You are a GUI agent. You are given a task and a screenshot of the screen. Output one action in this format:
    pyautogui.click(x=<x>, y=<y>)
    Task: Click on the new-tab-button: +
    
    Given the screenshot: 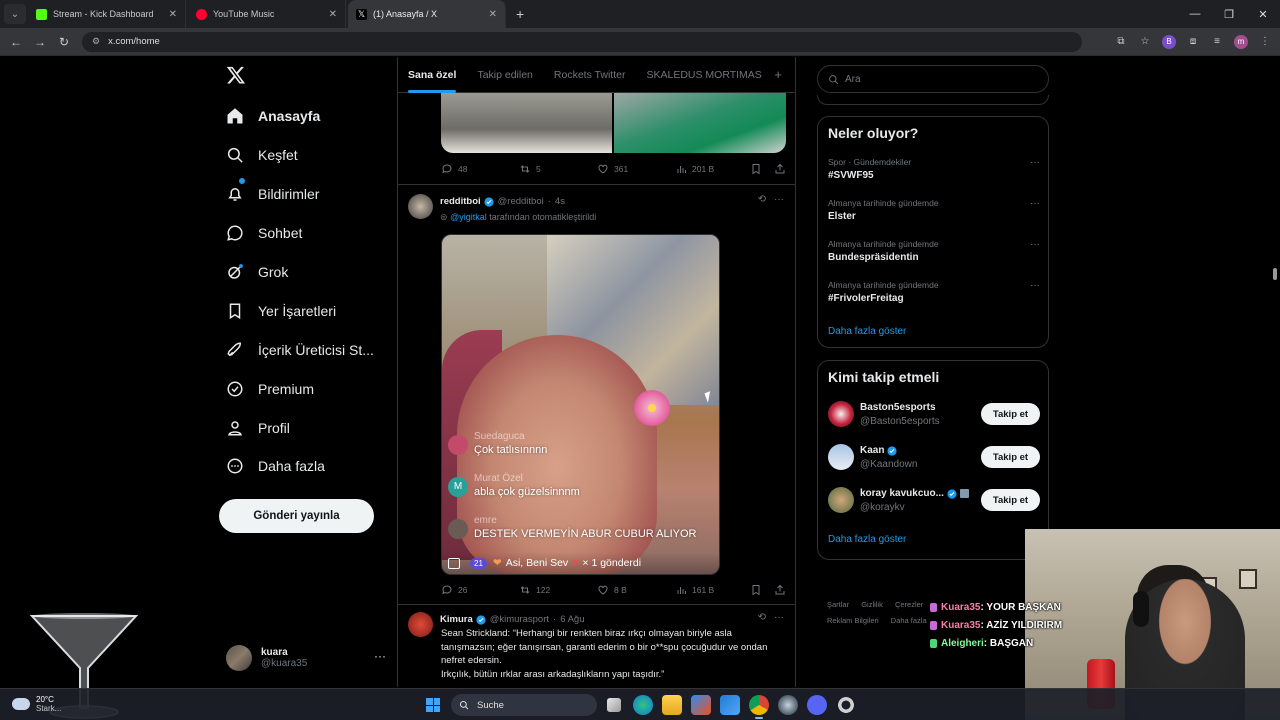 What is the action you would take?
    pyautogui.click(x=520, y=14)
    